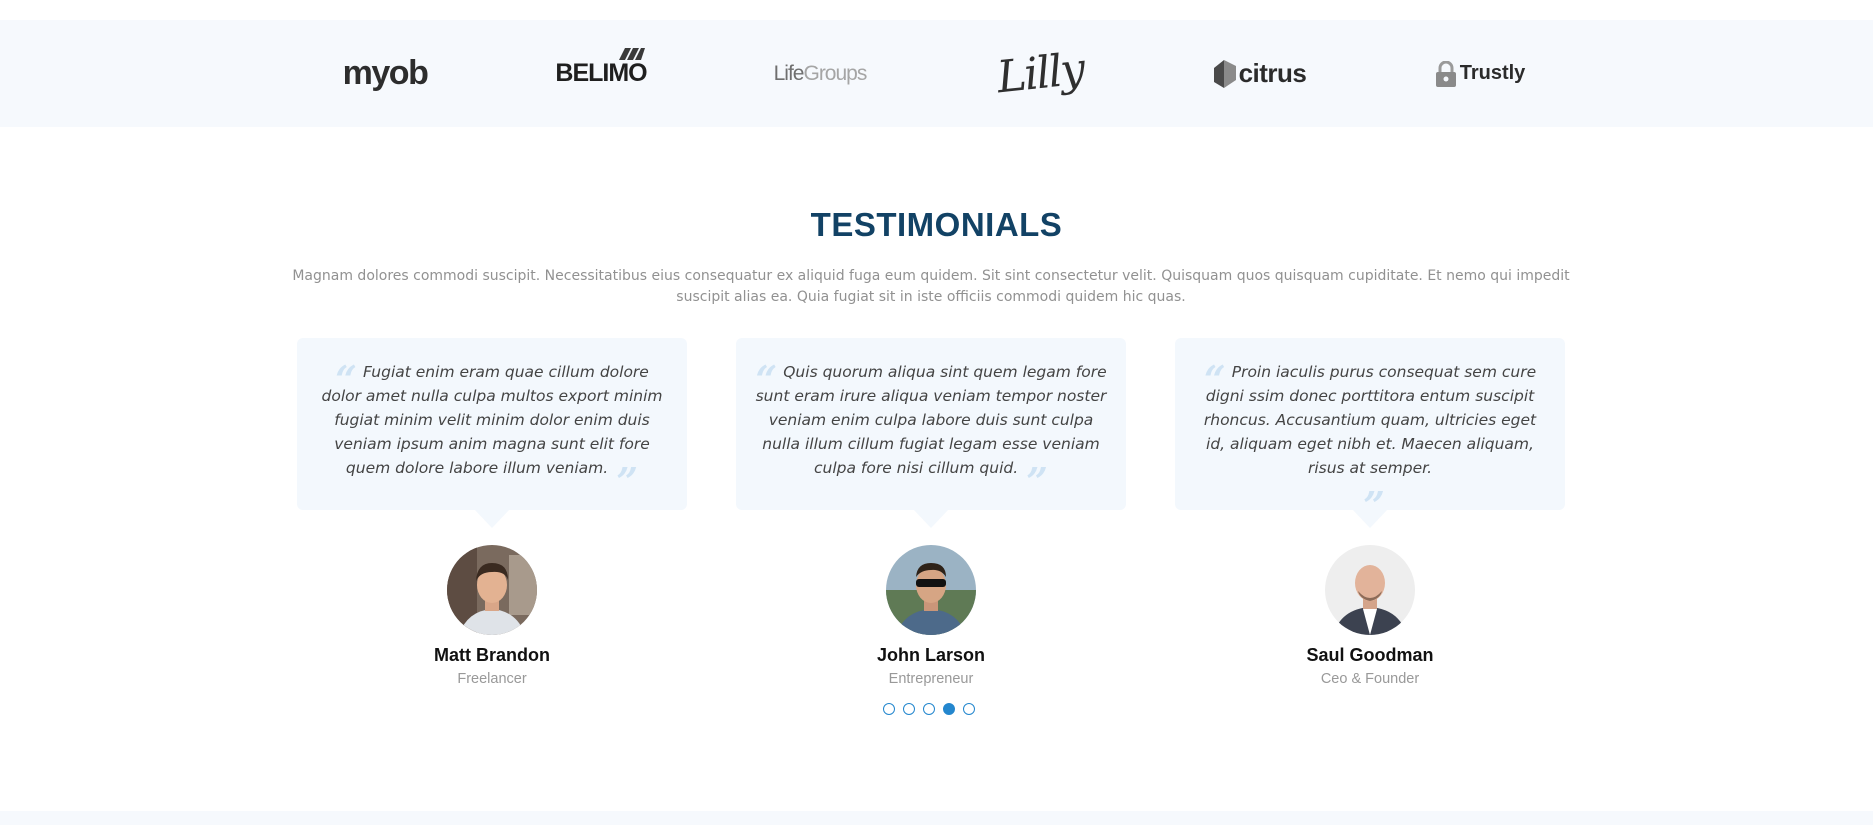 The image size is (1873, 825). I want to click on lifegroups-logo-text: LifeGroups, so click(820, 73).